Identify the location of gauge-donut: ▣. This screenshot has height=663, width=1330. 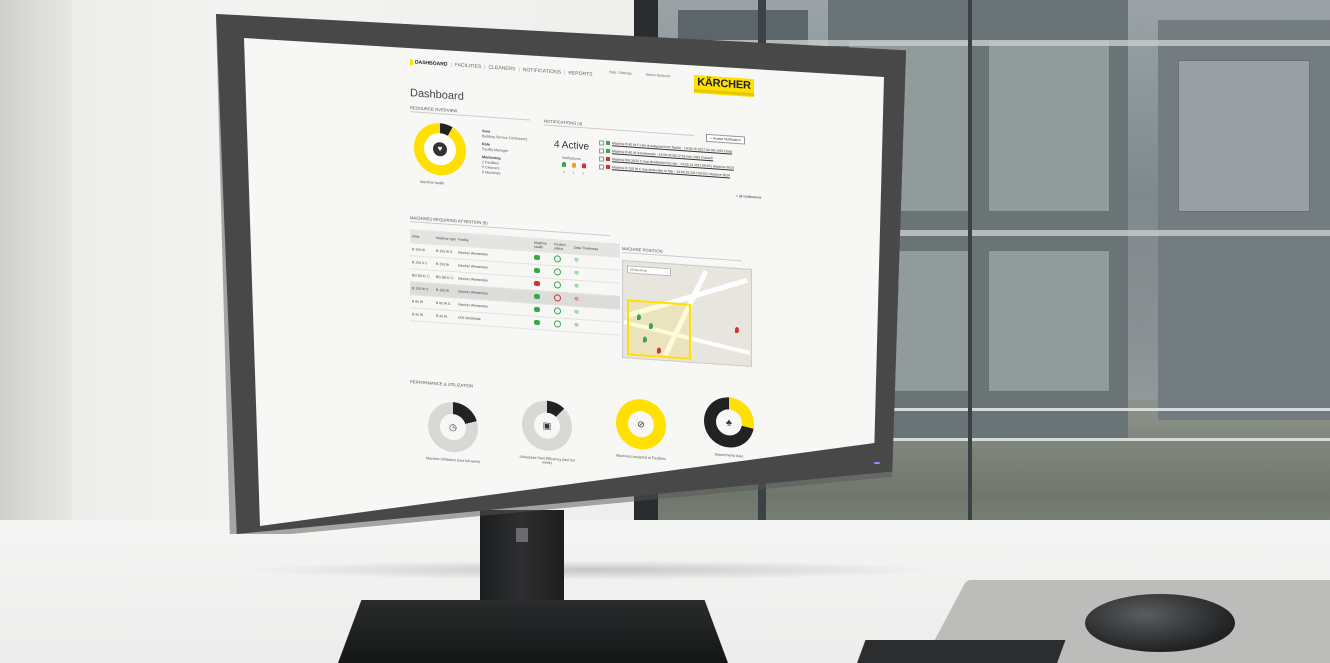
(547, 425).